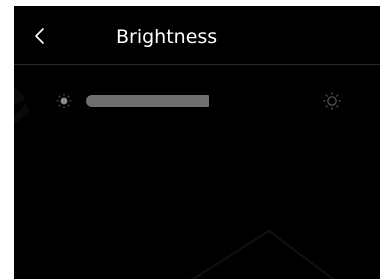 The height and width of the screenshot is (279, 380). I want to click on page-title: Brightness, so click(167, 37).